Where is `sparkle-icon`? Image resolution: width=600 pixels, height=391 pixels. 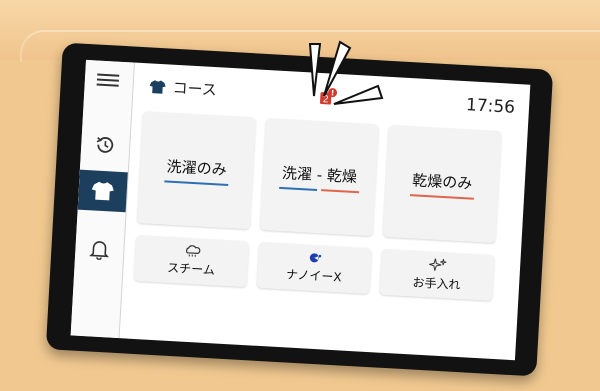
sparkle-icon is located at coordinates (437, 264).